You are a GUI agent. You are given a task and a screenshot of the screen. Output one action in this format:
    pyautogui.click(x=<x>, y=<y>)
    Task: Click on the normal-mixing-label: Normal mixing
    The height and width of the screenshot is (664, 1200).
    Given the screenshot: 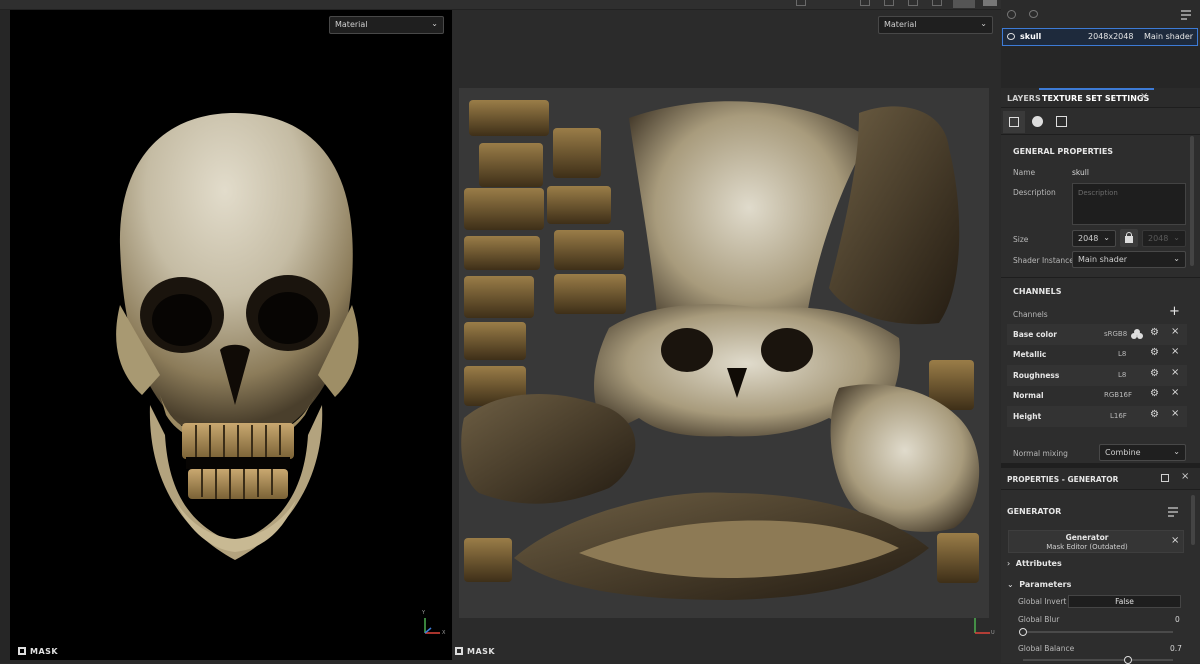 What is the action you would take?
    pyautogui.click(x=1040, y=453)
    